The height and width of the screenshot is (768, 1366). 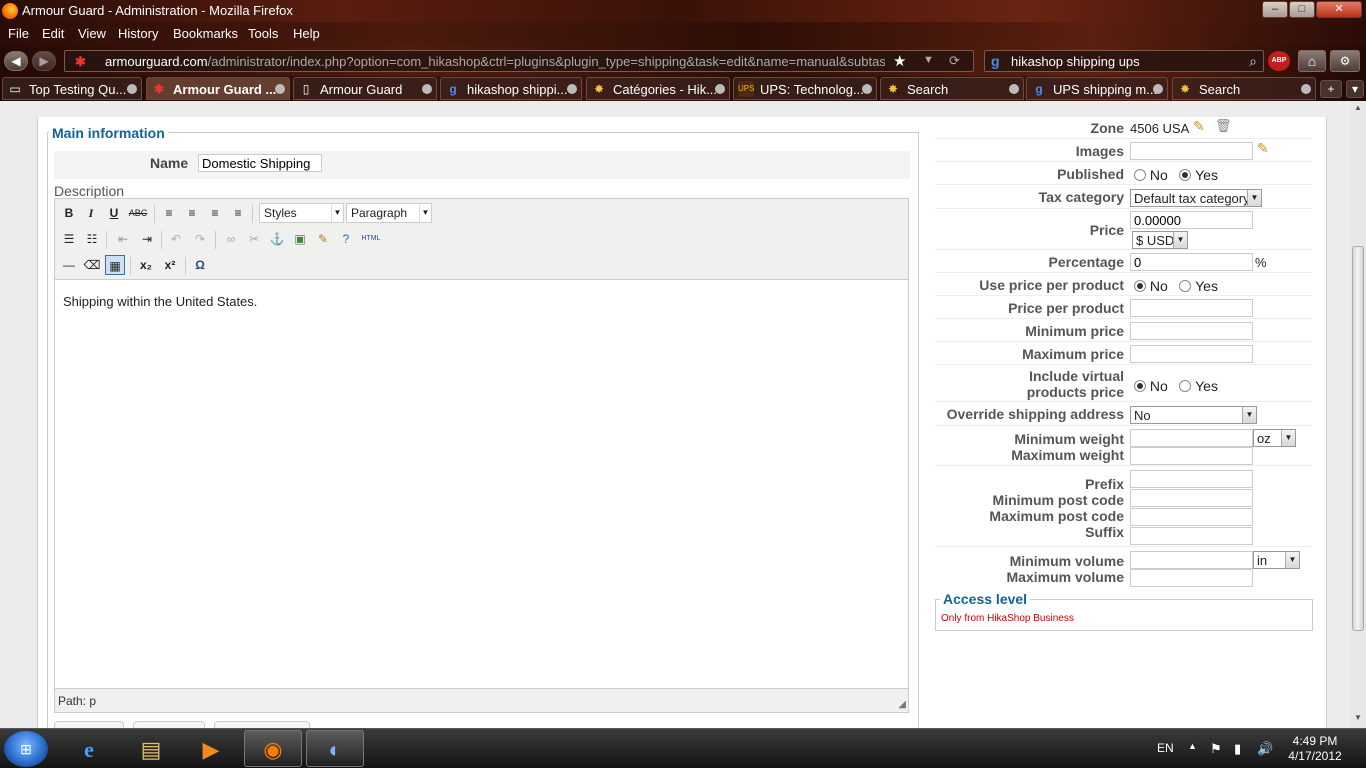 What do you see at coordinates (1244, 88) in the screenshot?
I see `tab-search-2: ✸ Search` at bounding box center [1244, 88].